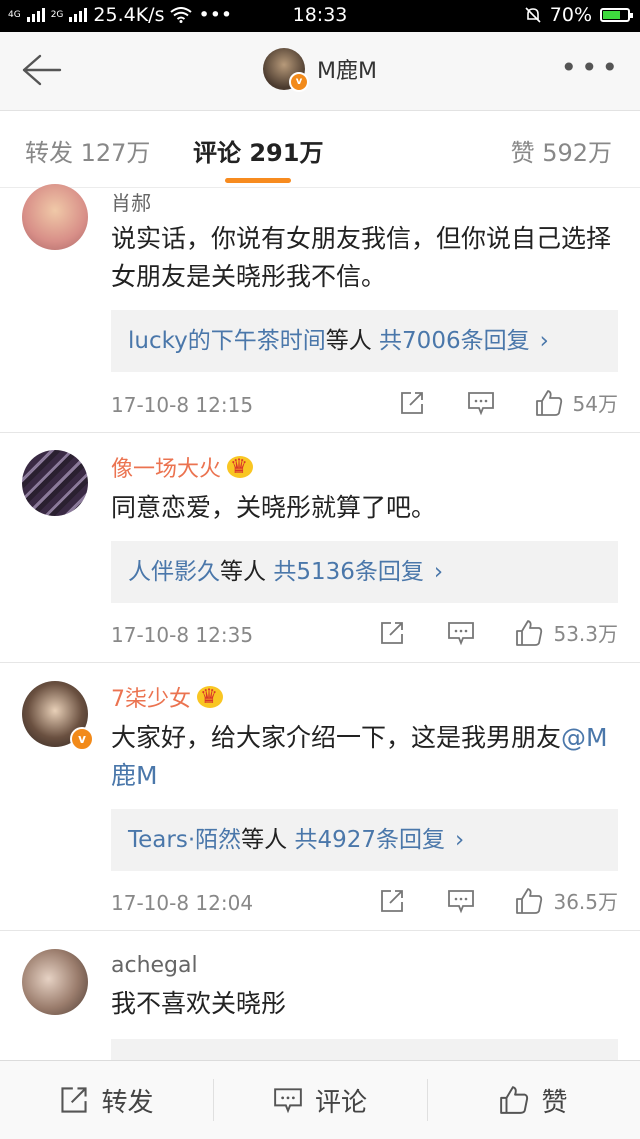  I want to click on commenter-name: 7柒少女, so click(167, 697).